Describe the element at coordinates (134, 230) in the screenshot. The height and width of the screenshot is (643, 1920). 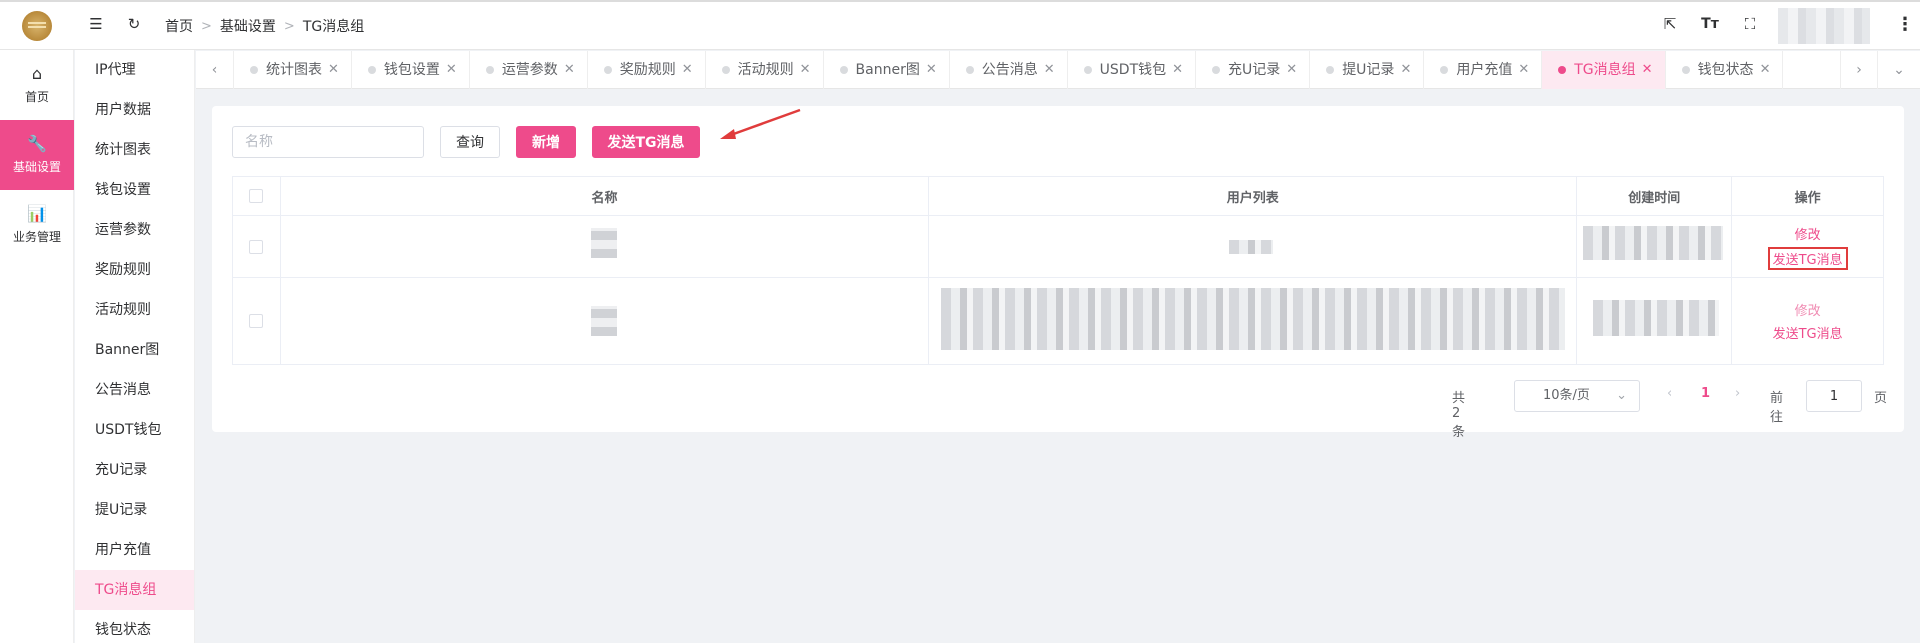
I see `submenu-item-operation-params: 运营参数` at that location.